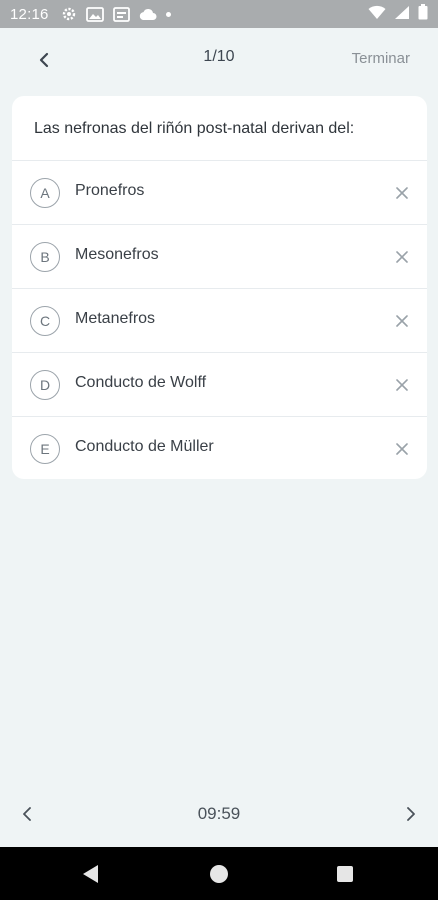 This screenshot has width=438, height=900. Describe the element at coordinates (219, 256) in the screenshot. I see `option-b: B Mesonefros` at that location.